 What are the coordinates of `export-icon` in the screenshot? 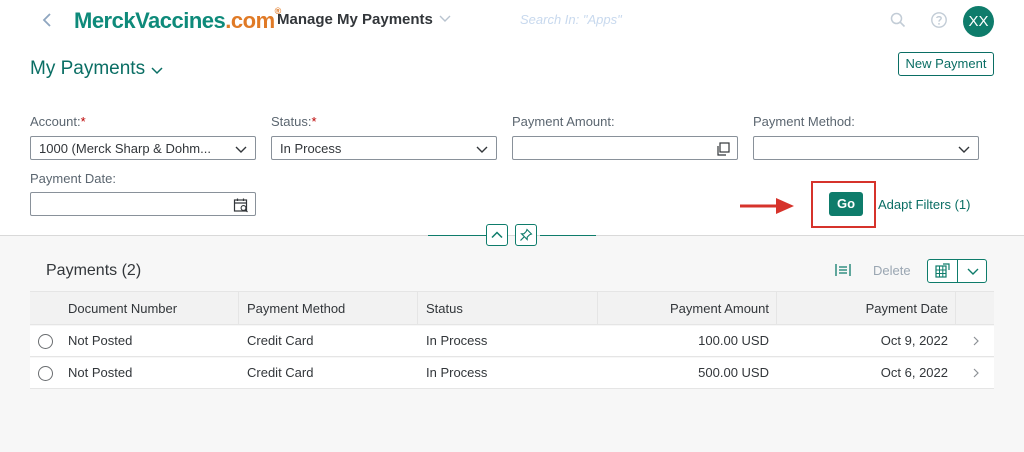 It's located at (942, 271).